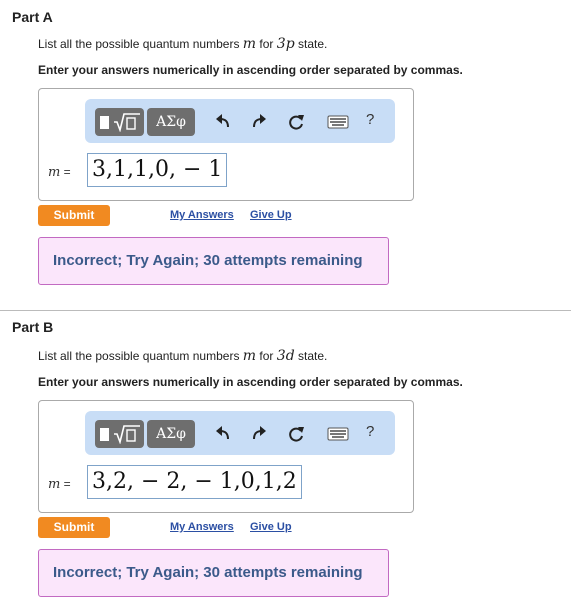 The width and height of the screenshot is (571, 597). Describe the element at coordinates (33, 327) in the screenshot. I see `part-b-title: Part B` at that location.